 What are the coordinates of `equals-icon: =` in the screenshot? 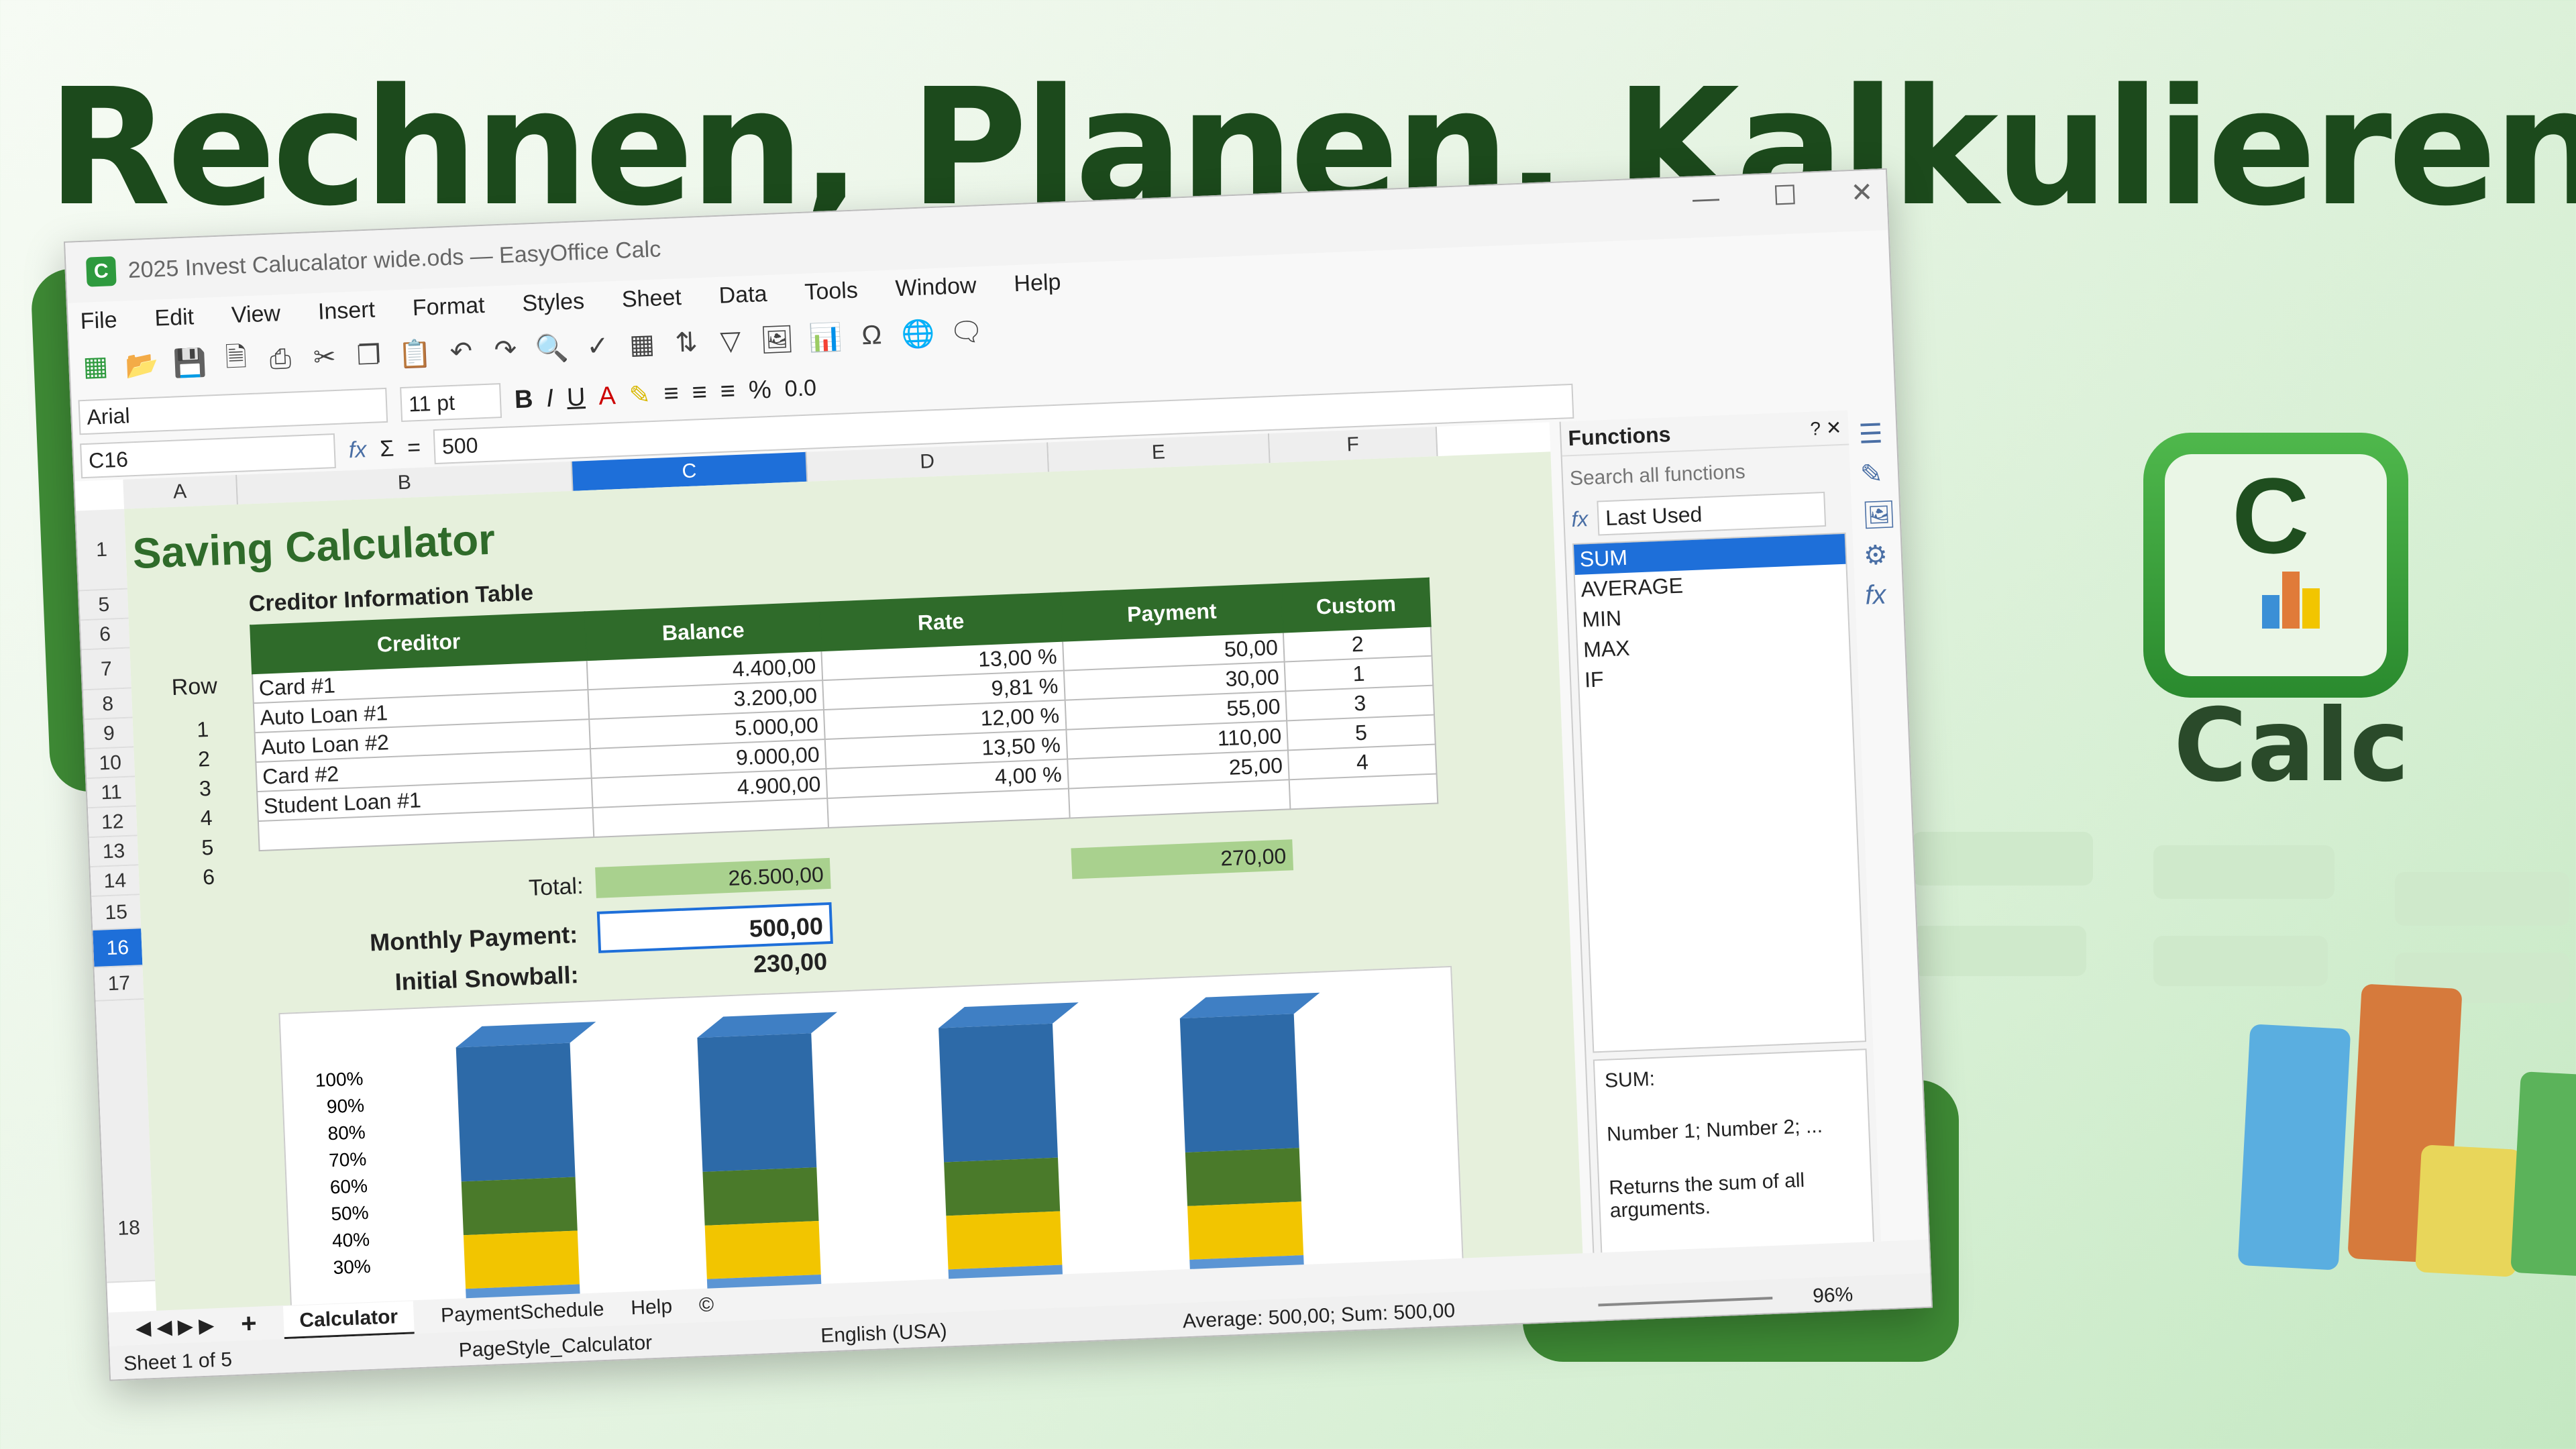 It's located at (414, 447).